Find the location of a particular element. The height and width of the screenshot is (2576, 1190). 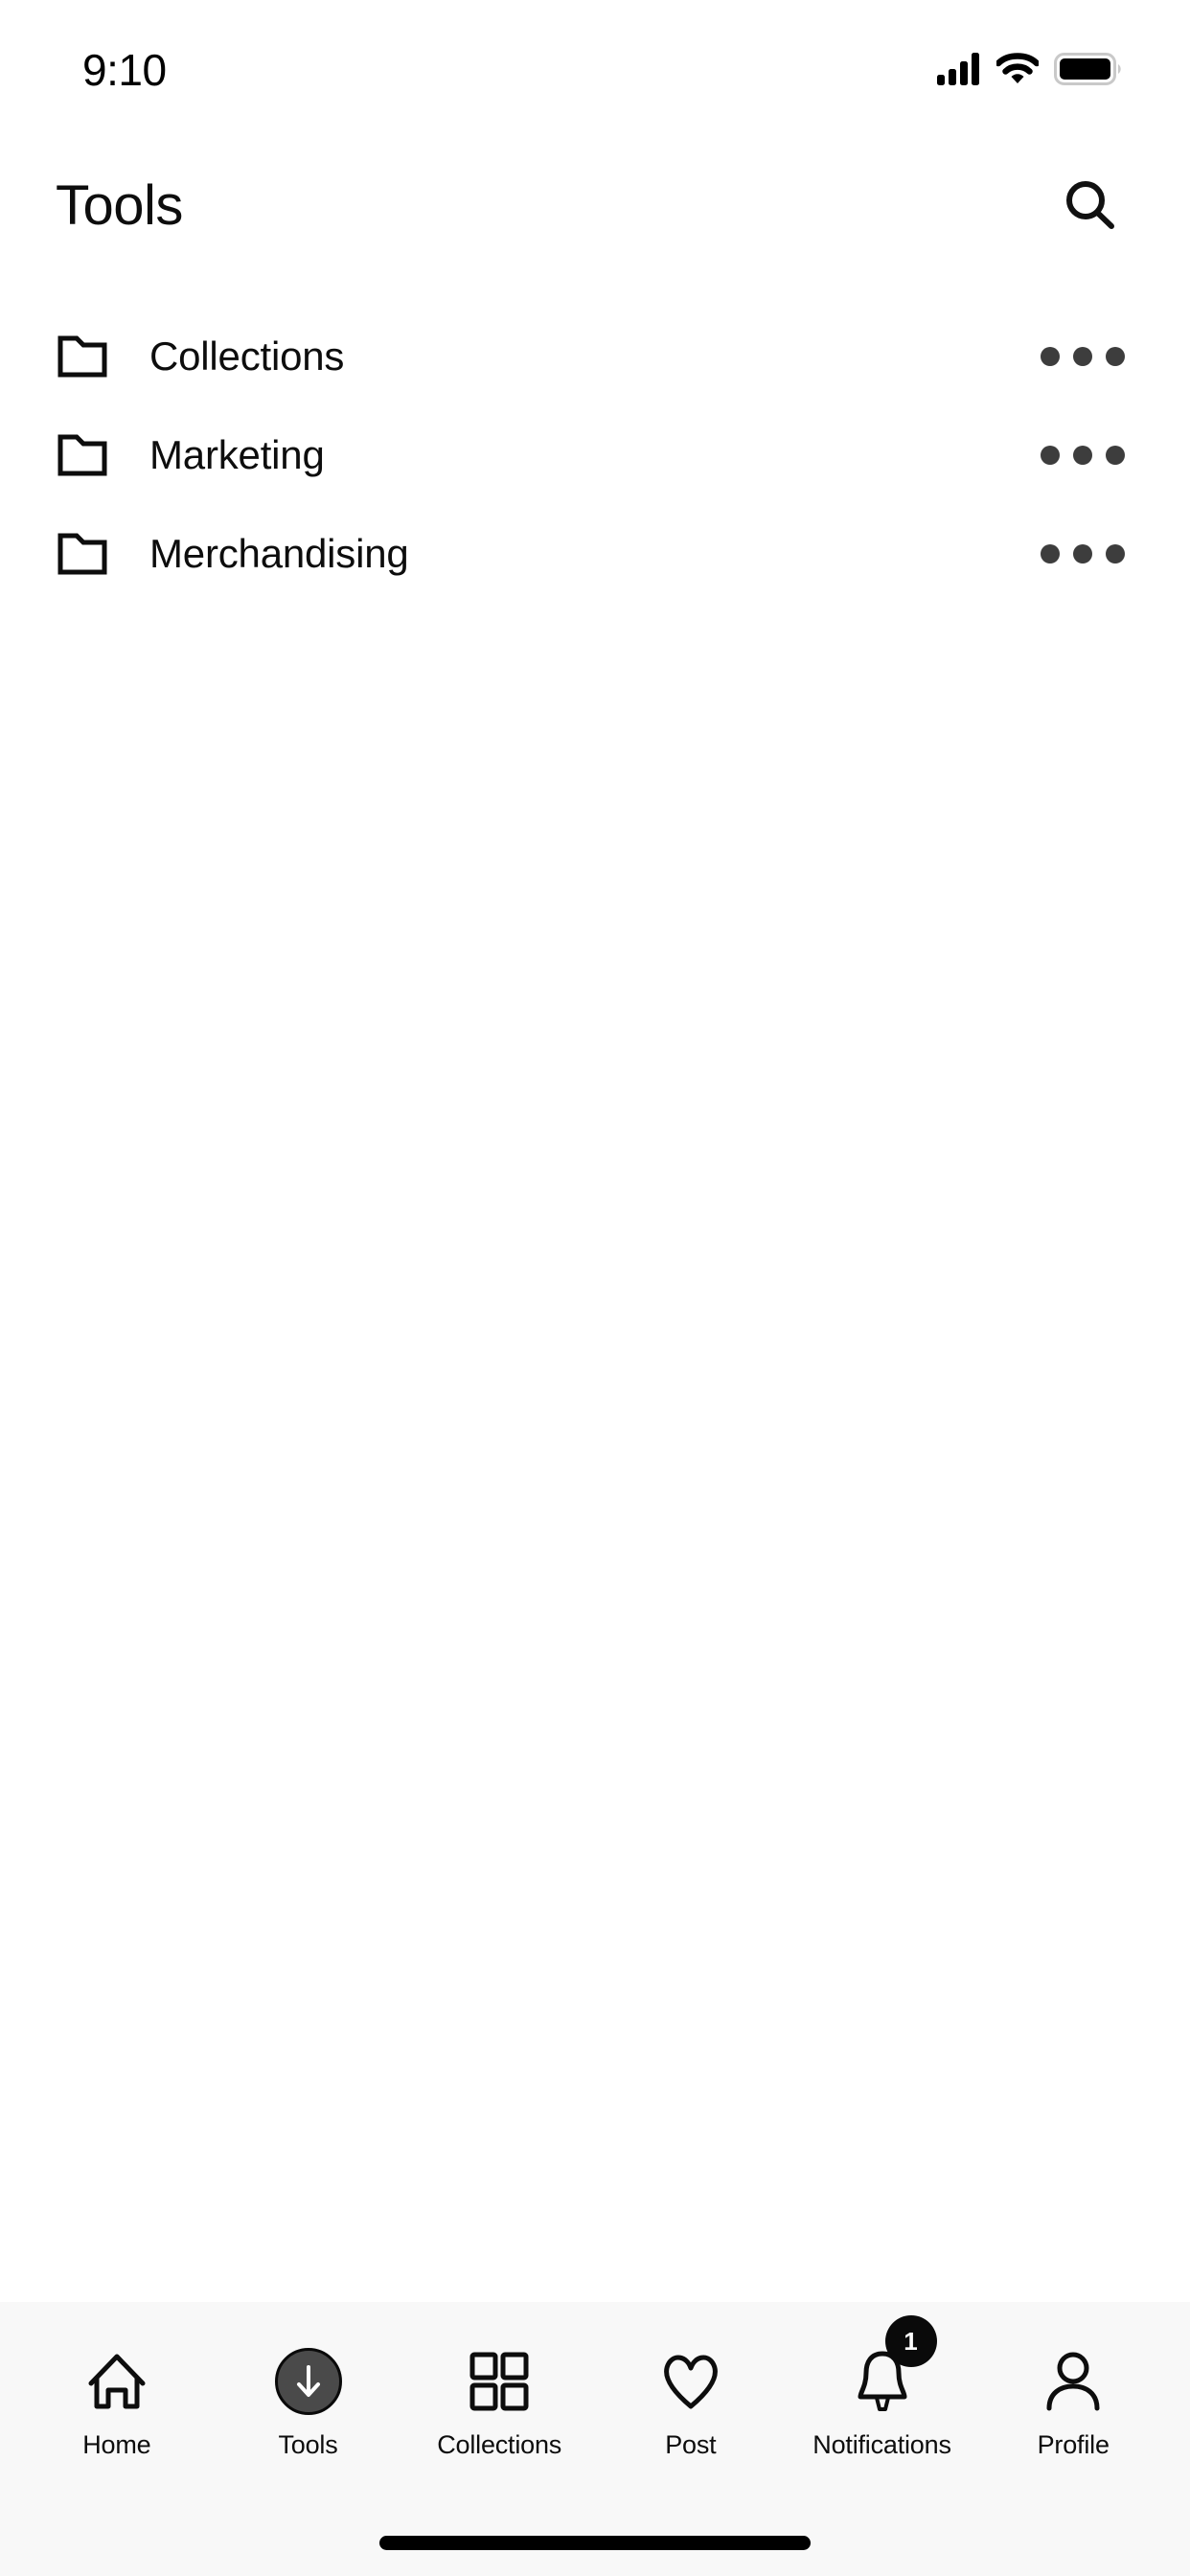

notification-badge: 1 is located at coordinates (911, 2341).